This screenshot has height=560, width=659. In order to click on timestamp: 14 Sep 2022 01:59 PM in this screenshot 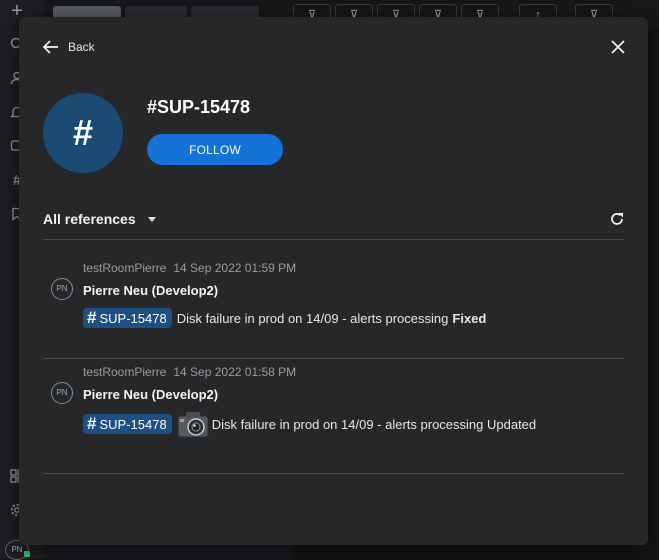, I will do `click(235, 268)`.